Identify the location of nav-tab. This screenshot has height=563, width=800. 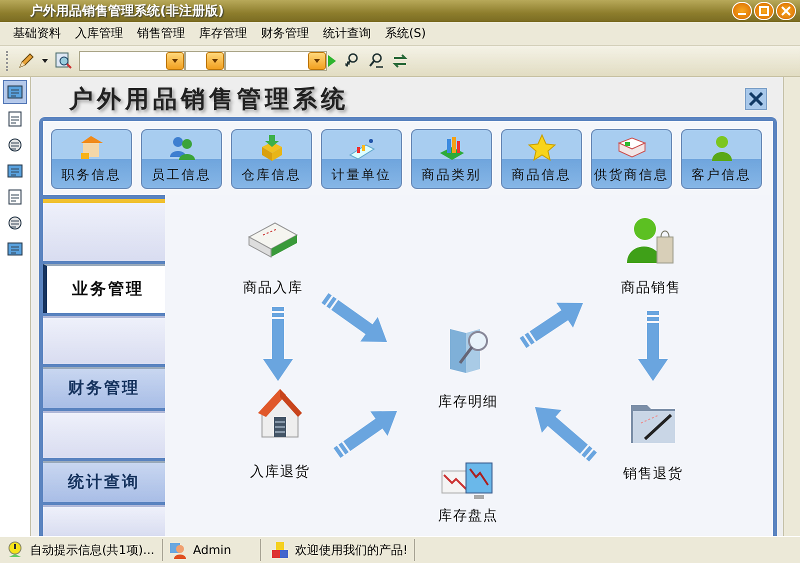
(104, 340).